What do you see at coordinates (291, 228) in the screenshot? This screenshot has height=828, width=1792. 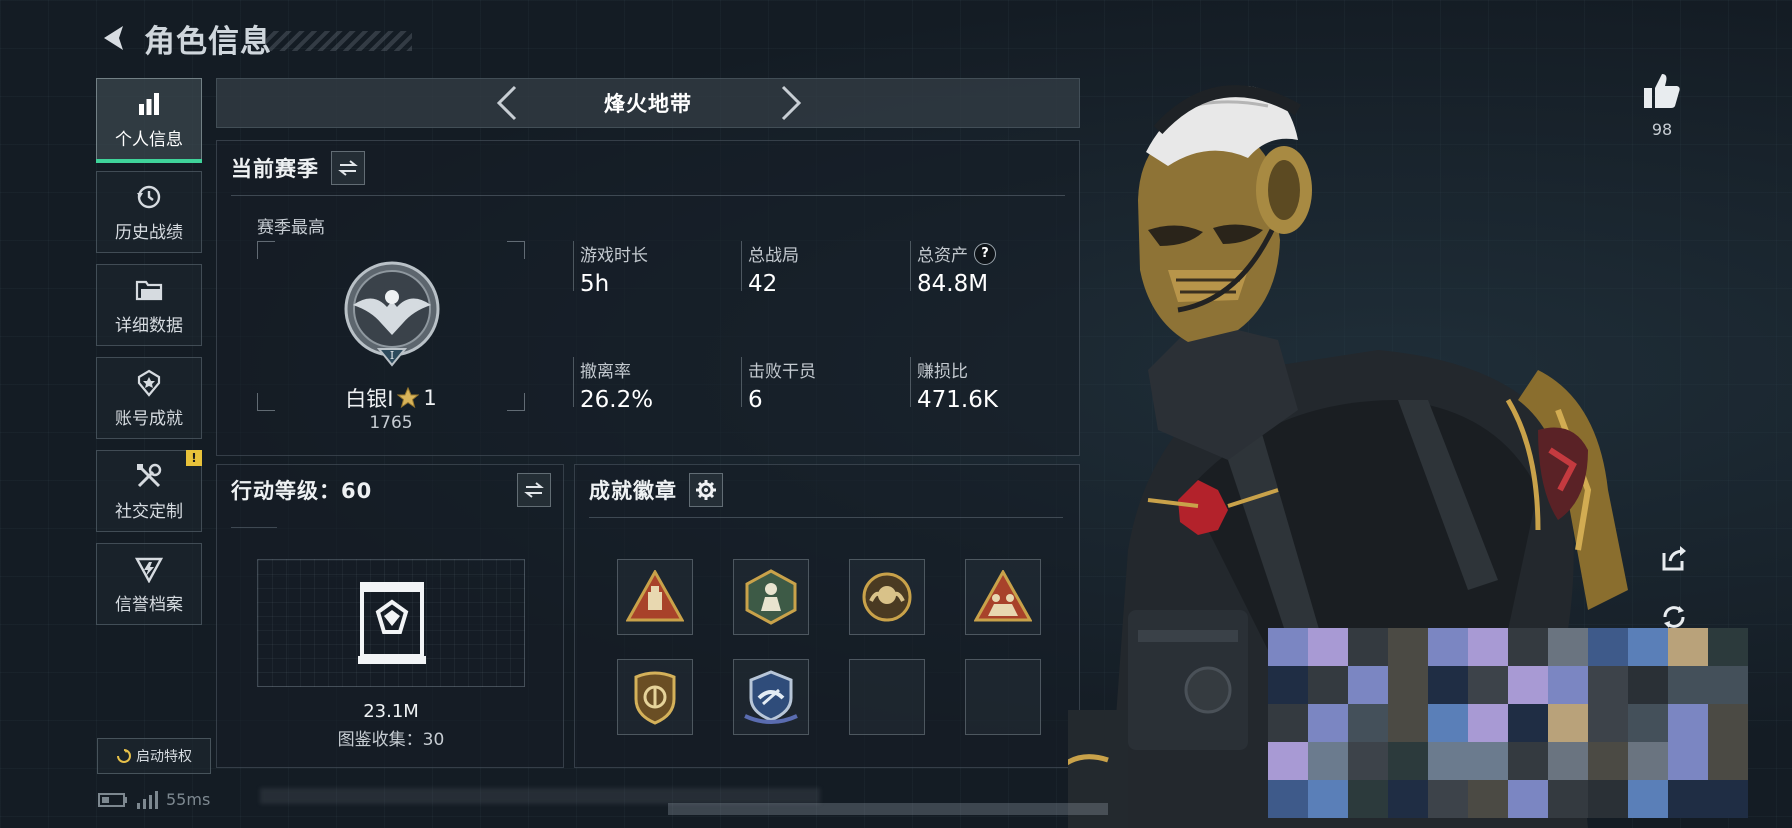 I see `season-best-label: 赛季最高` at bounding box center [291, 228].